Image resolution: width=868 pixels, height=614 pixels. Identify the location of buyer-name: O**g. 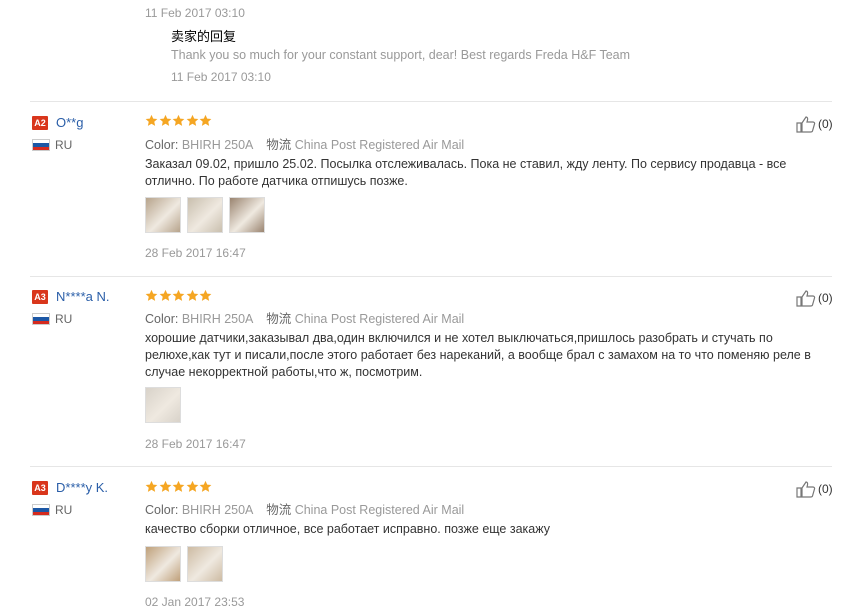
(69, 122).